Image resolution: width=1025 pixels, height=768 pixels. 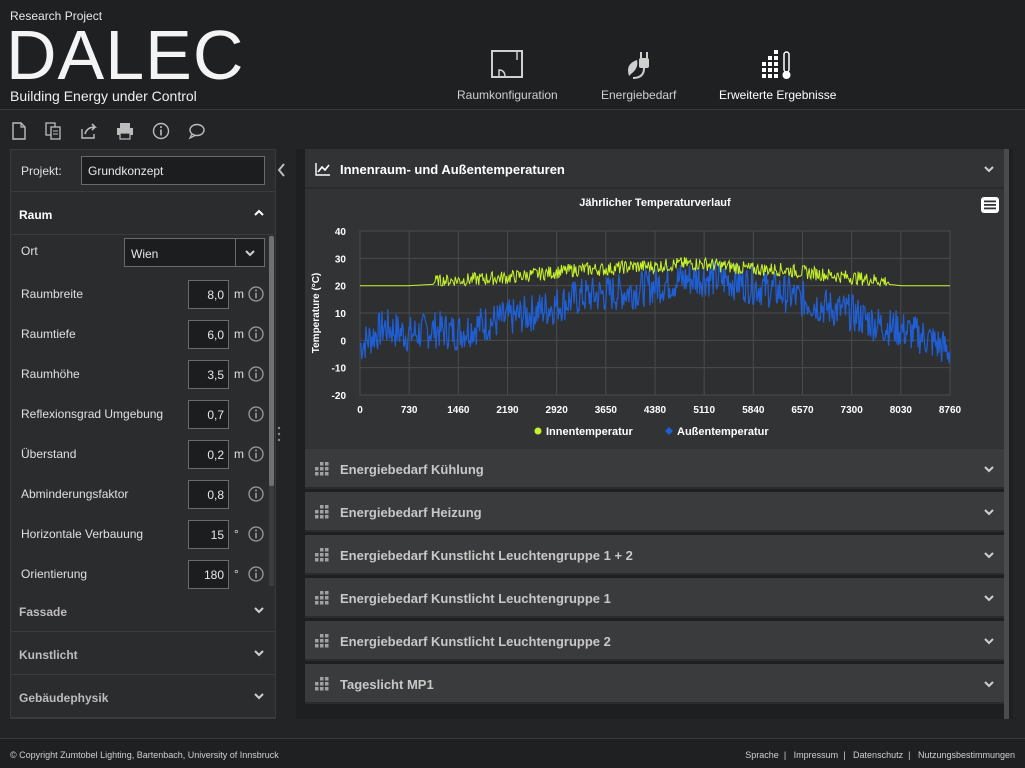 What do you see at coordinates (143, 214) in the screenshot?
I see `section-raum: Raum` at bounding box center [143, 214].